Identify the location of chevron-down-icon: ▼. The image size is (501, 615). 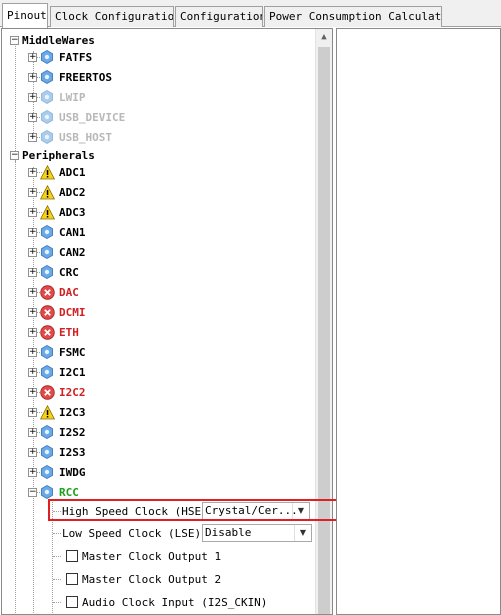
(302, 533).